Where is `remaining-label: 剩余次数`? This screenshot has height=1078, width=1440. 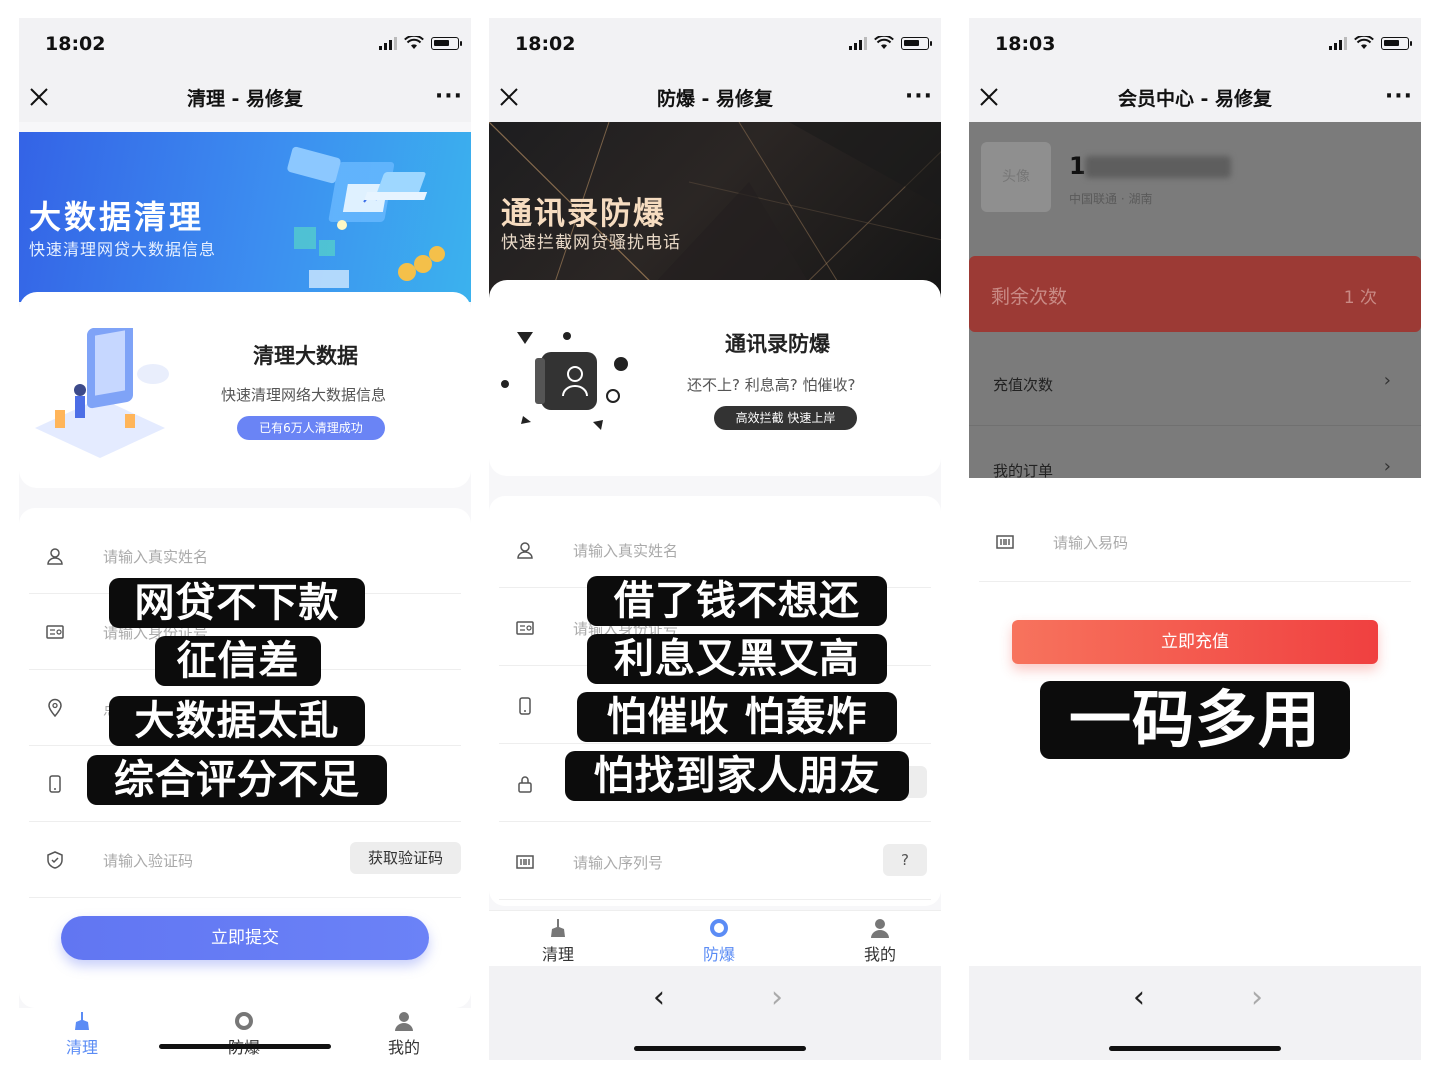 remaining-label: 剩余次数 is located at coordinates (1029, 297).